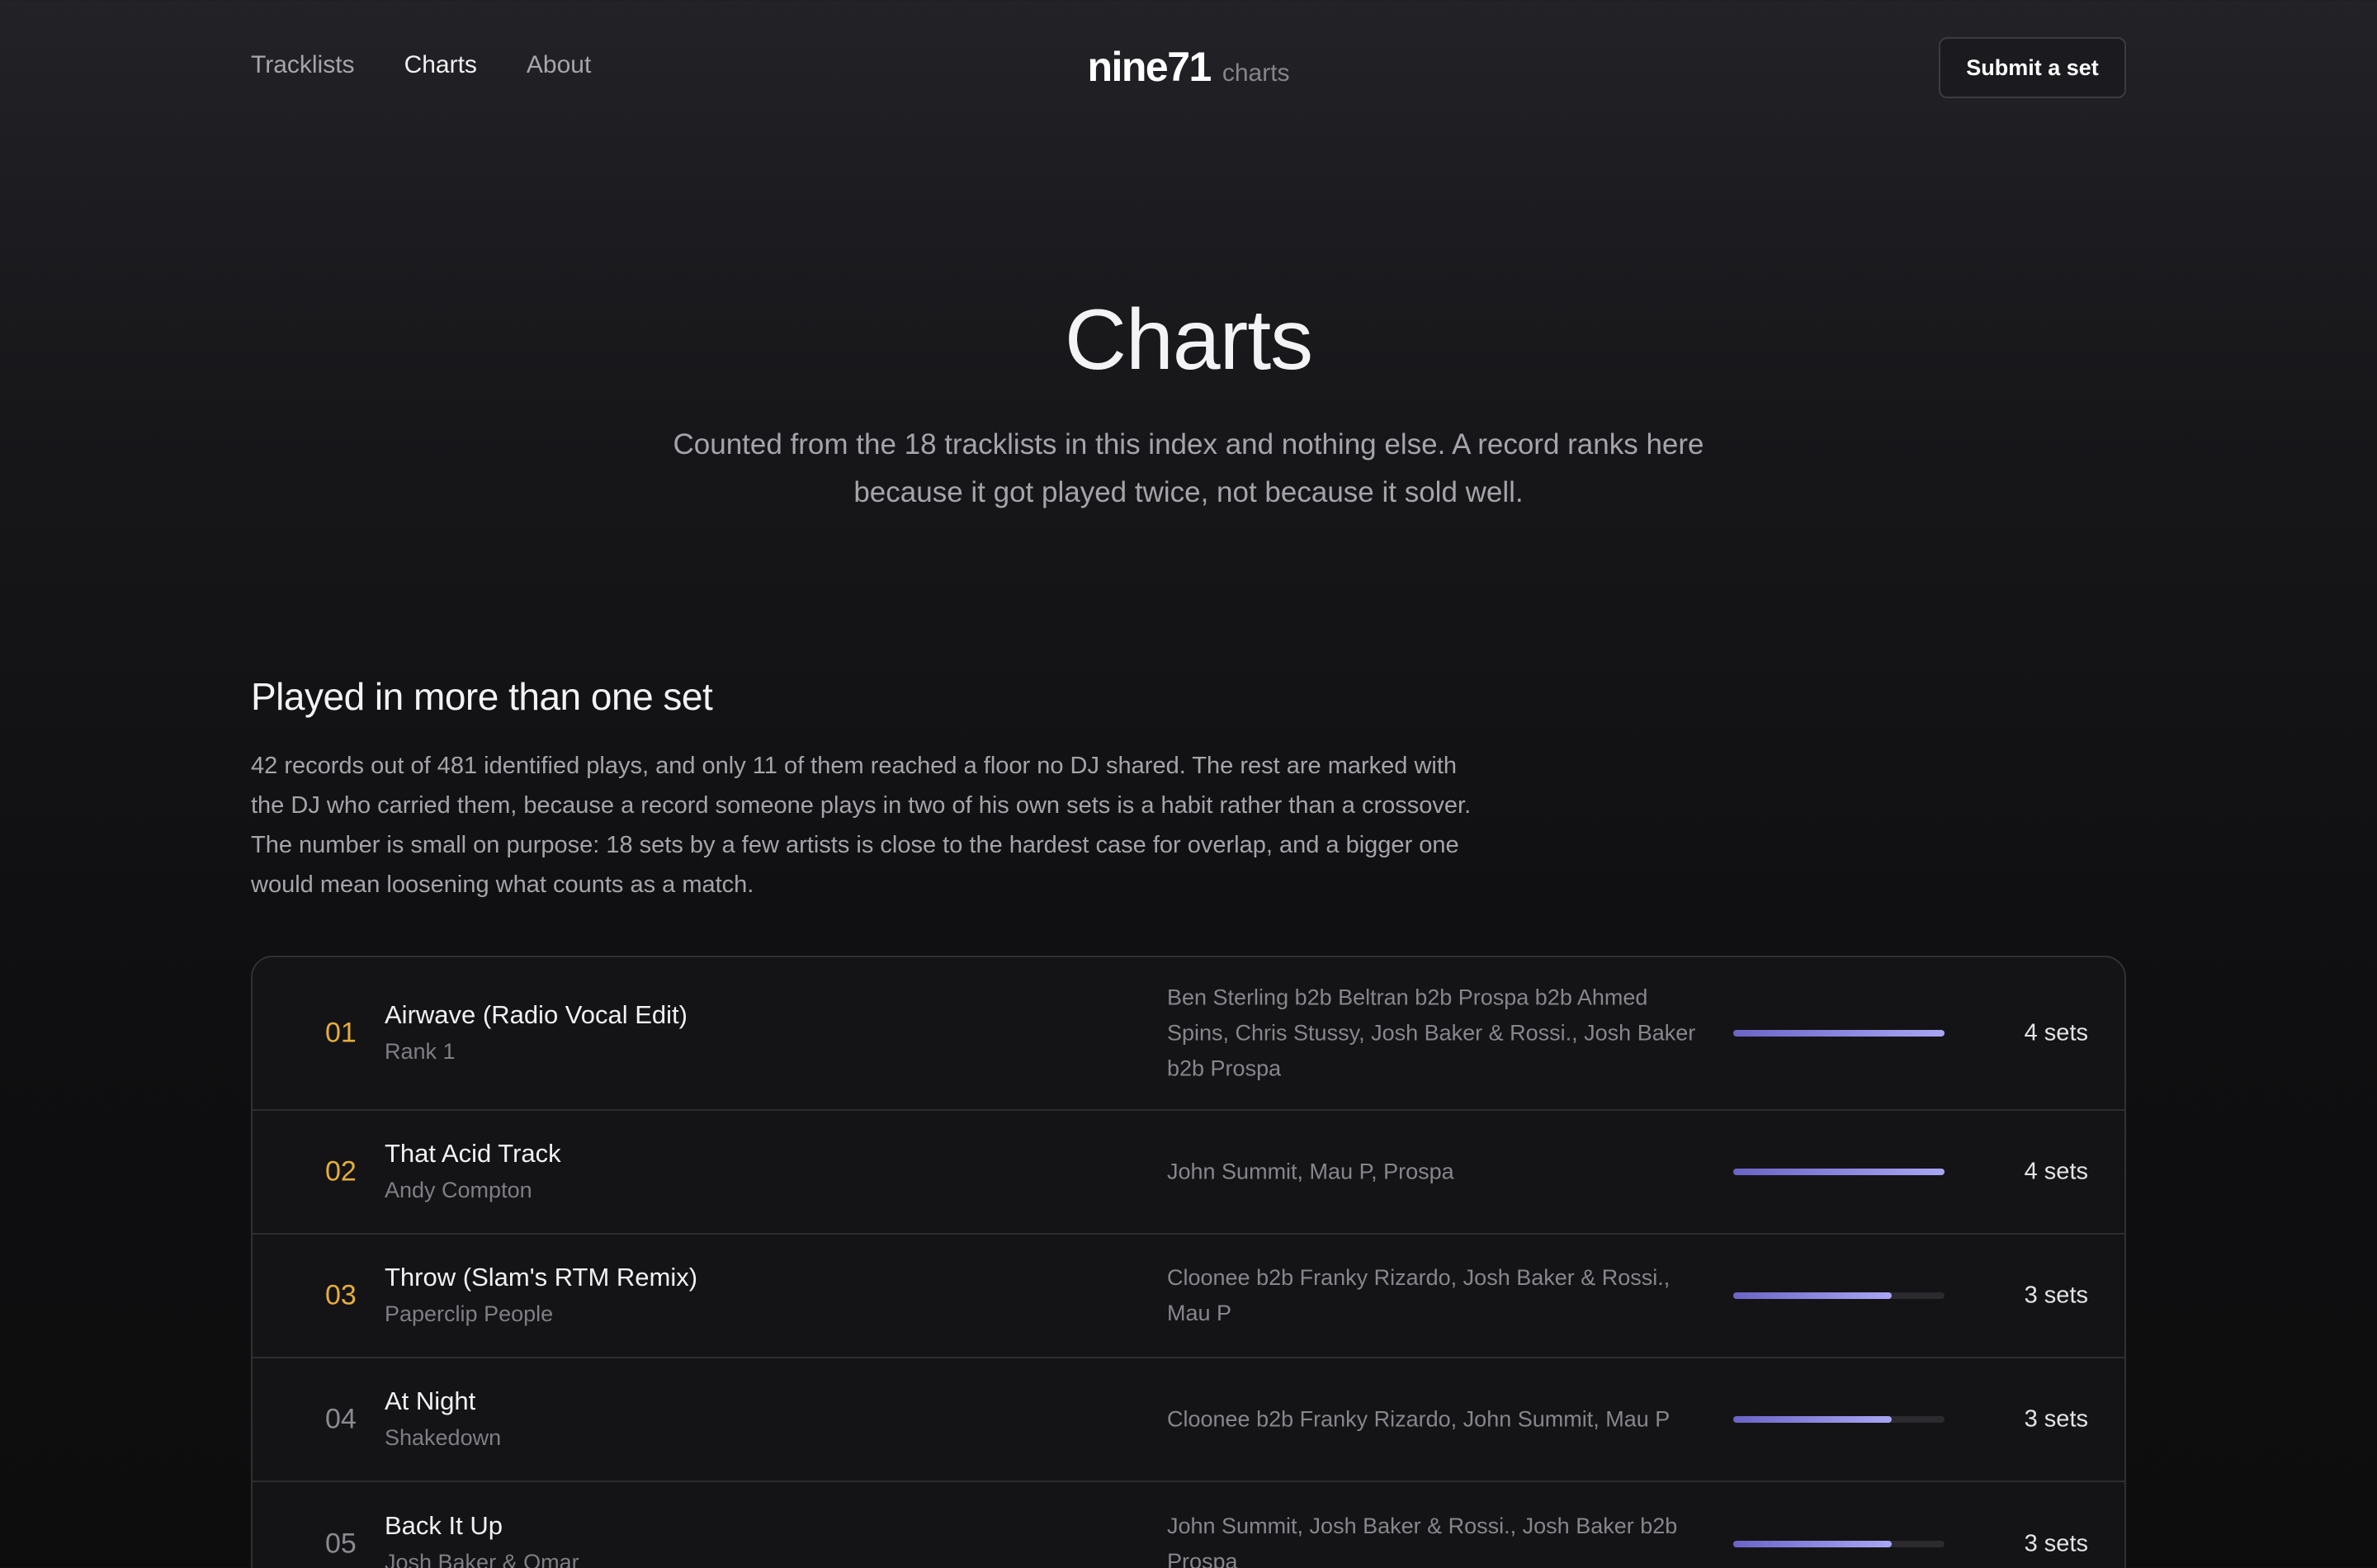  What do you see at coordinates (1149, 67) in the screenshot?
I see `brand-name: nine71` at bounding box center [1149, 67].